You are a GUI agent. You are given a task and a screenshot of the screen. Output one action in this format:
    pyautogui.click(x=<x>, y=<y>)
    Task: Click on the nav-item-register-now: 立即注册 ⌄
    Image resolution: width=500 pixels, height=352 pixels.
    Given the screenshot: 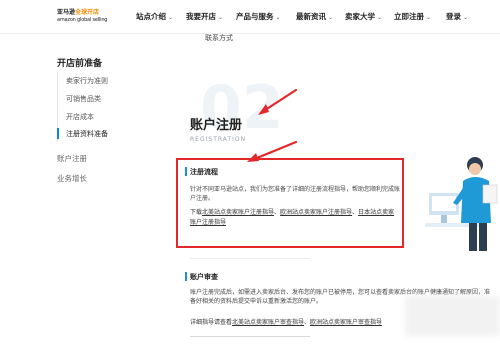 What is the action you would take?
    pyautogui.click(x=412, y=16)
    